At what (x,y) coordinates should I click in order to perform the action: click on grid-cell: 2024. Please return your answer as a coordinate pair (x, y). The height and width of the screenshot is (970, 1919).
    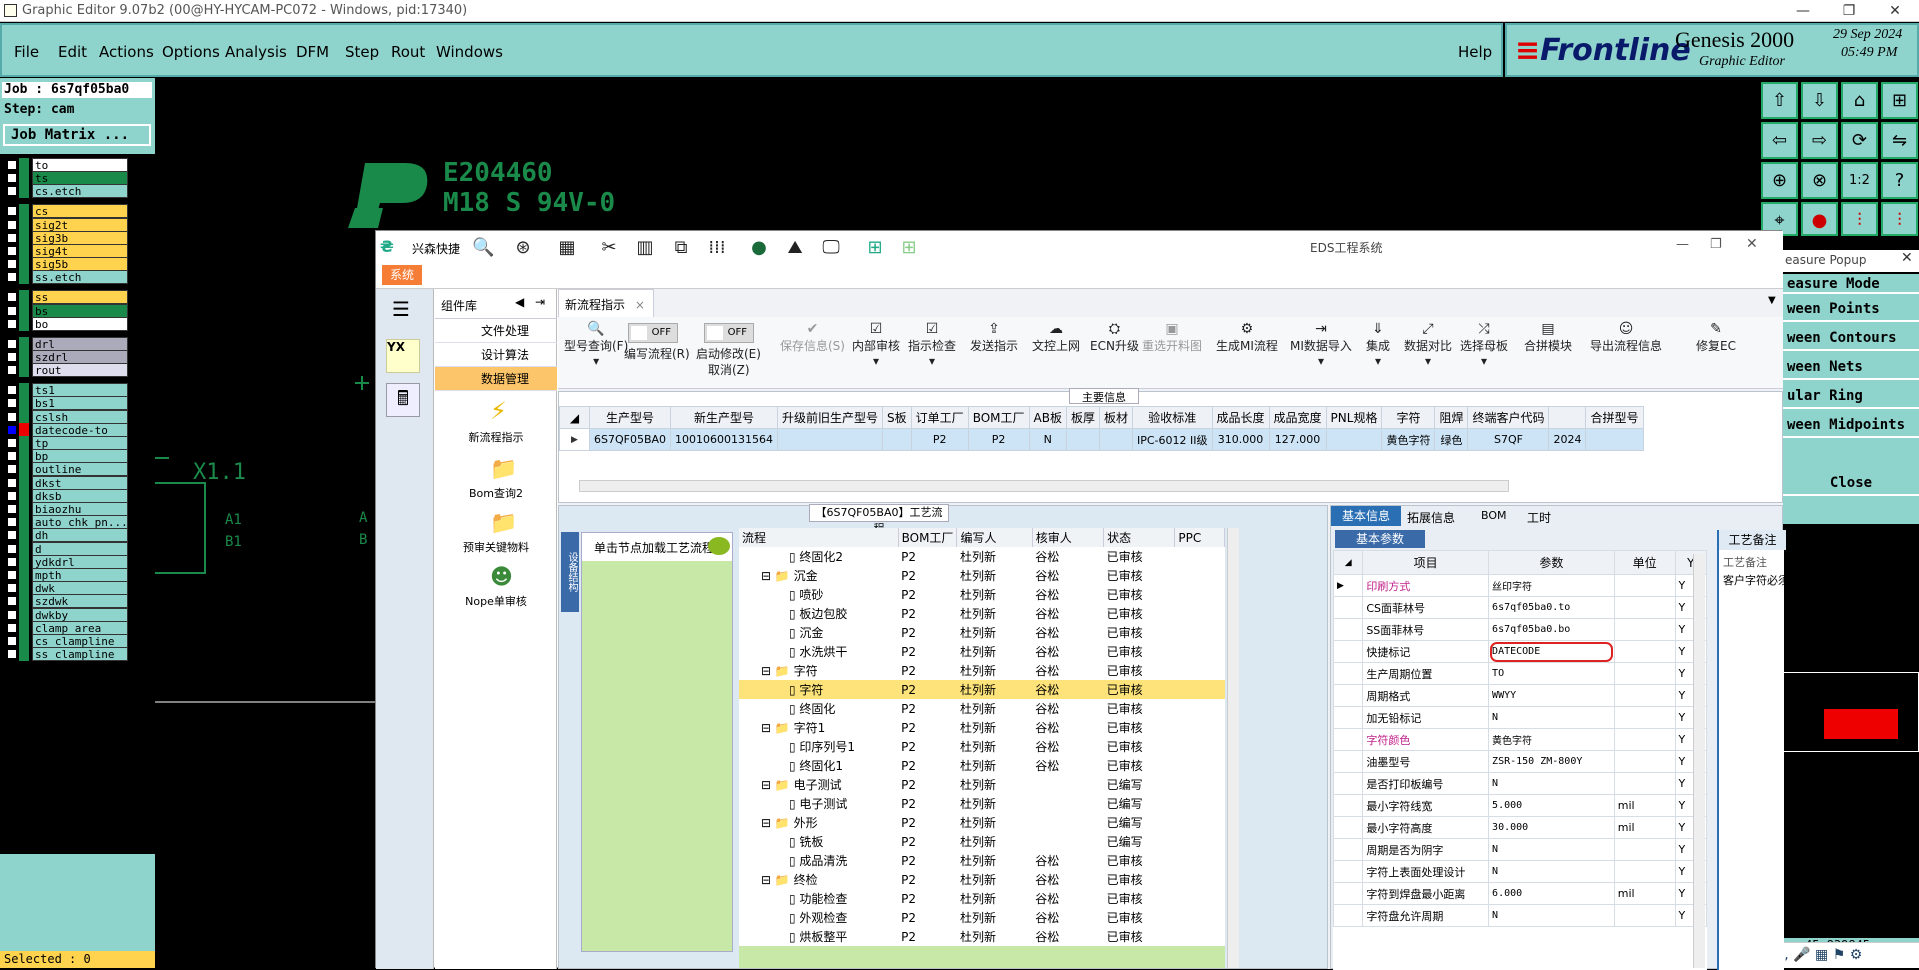
    Looking at the image, I should click on (1567, 439).